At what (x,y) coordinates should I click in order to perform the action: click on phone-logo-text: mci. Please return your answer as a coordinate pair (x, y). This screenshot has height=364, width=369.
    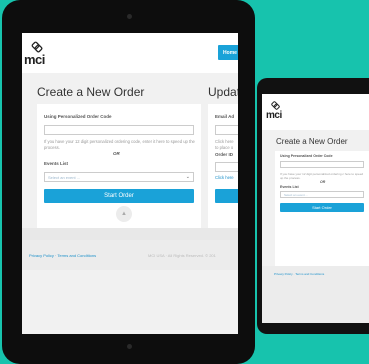
    Looking at the image, I should click on (274, 115).